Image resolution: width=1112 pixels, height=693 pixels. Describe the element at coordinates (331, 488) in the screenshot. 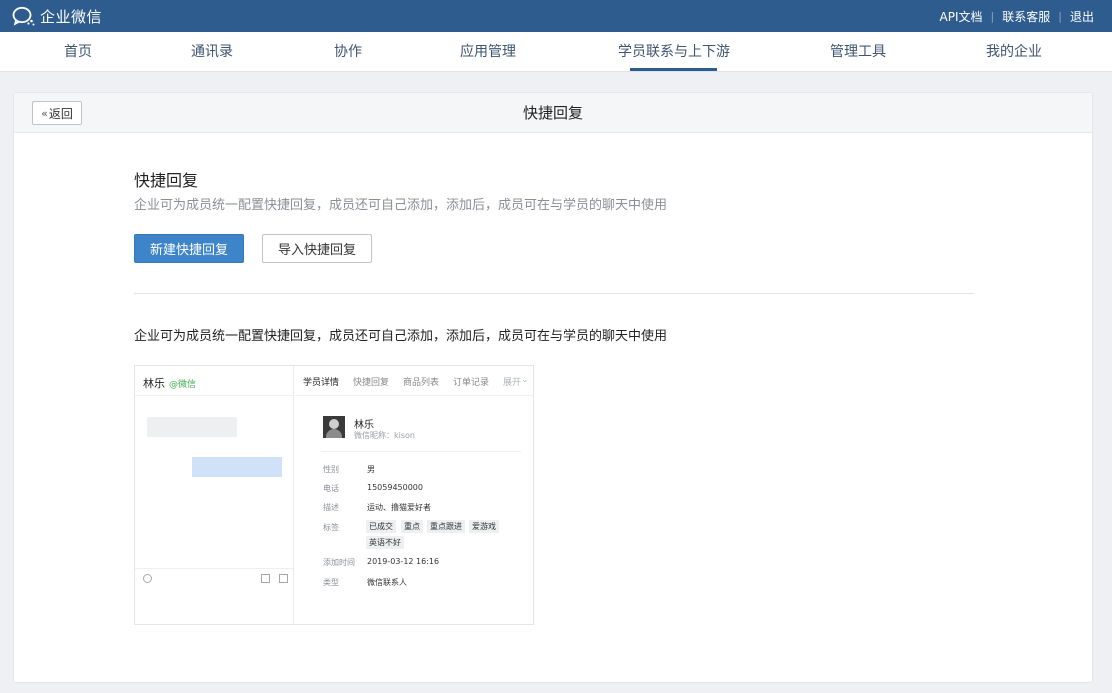

I see `preview-phone-label: 电话` at that location.